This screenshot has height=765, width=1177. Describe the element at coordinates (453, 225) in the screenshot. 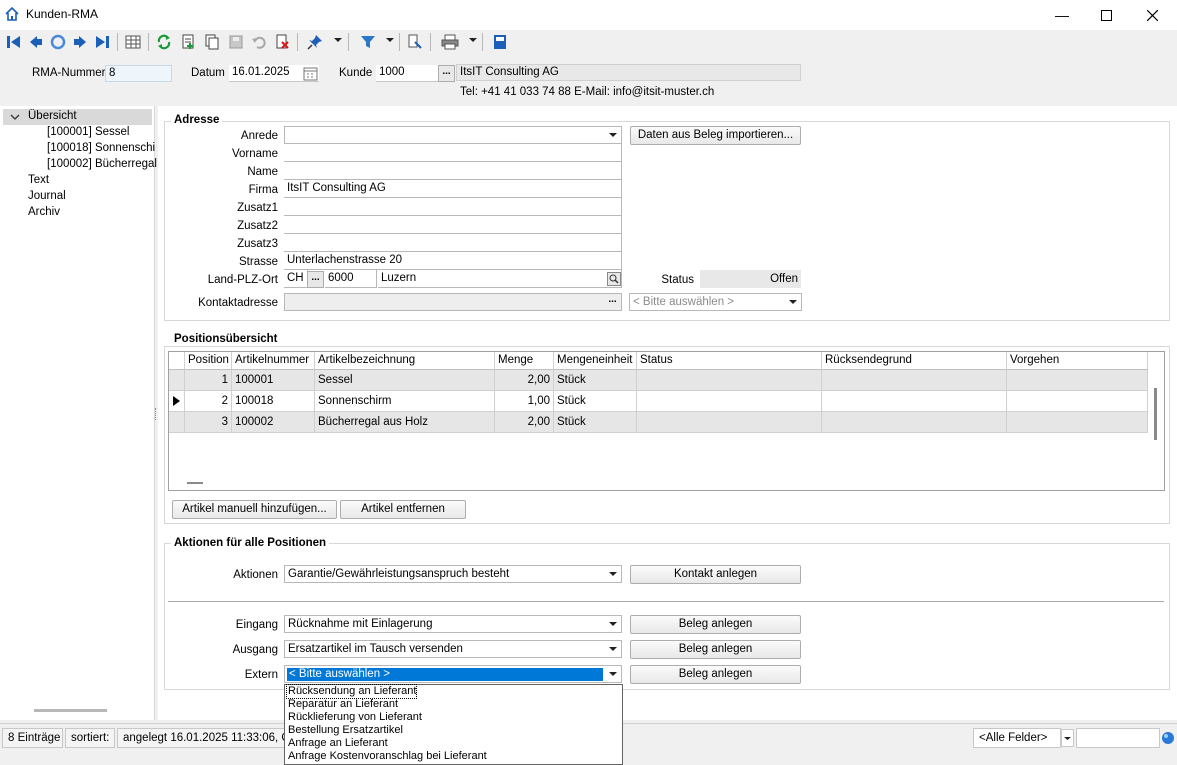

I see `zusatz2-input` at that location.